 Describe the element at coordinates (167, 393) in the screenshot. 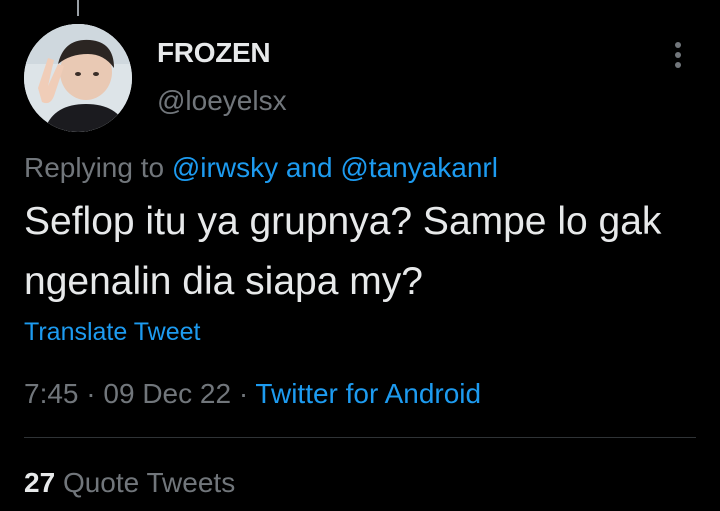

I see `tweet-date: 09 Dec 22` at that location.